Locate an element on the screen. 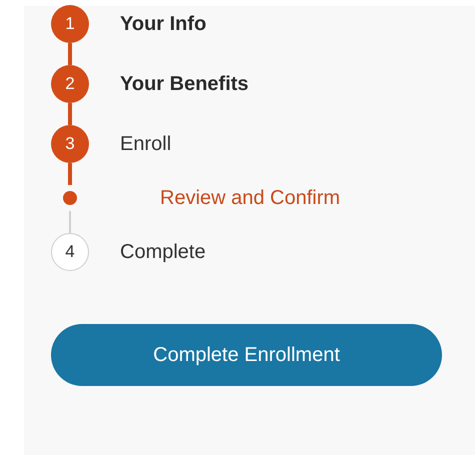  step-label: Your Benefits is located at coordinates (184, 84).